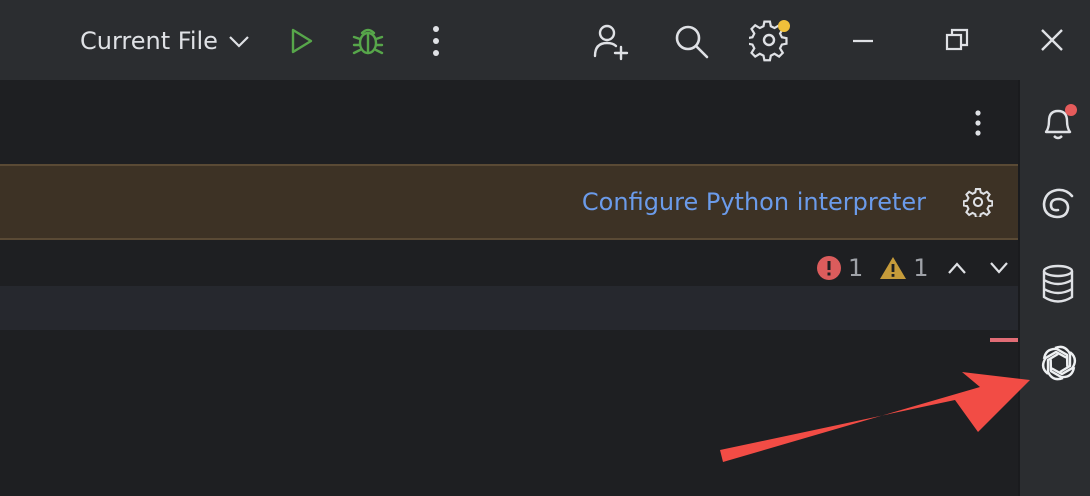 The width and height of the screenshot is (1090, 496). I want to click on add-user-icon, so click(611, 41).